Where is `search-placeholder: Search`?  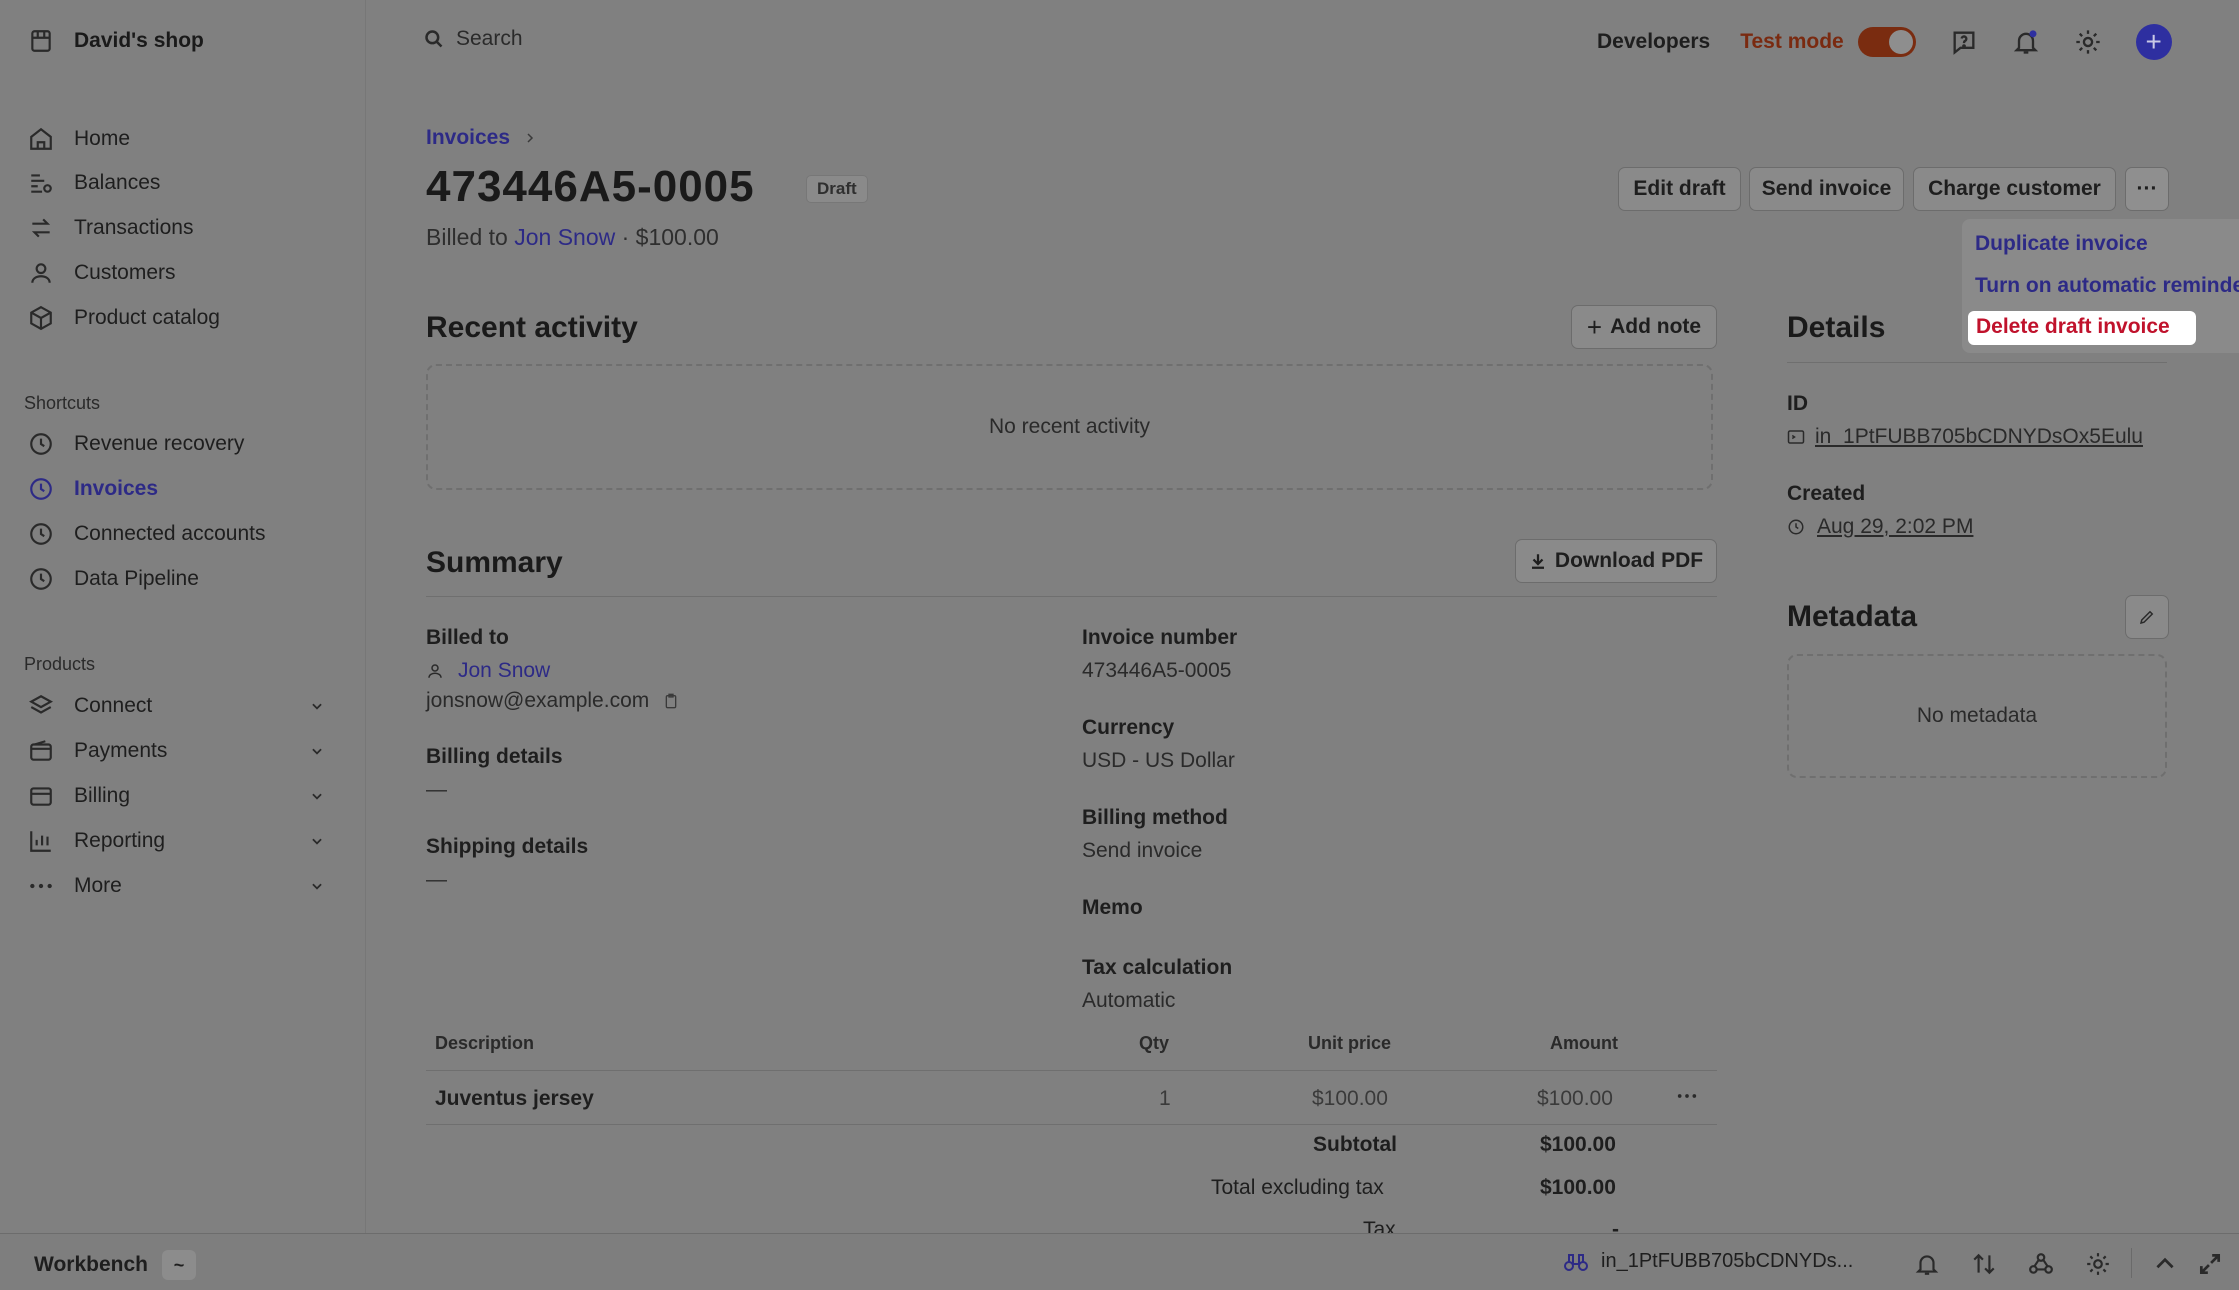
search-placeholder: Search is located at coordinates (489, 38).